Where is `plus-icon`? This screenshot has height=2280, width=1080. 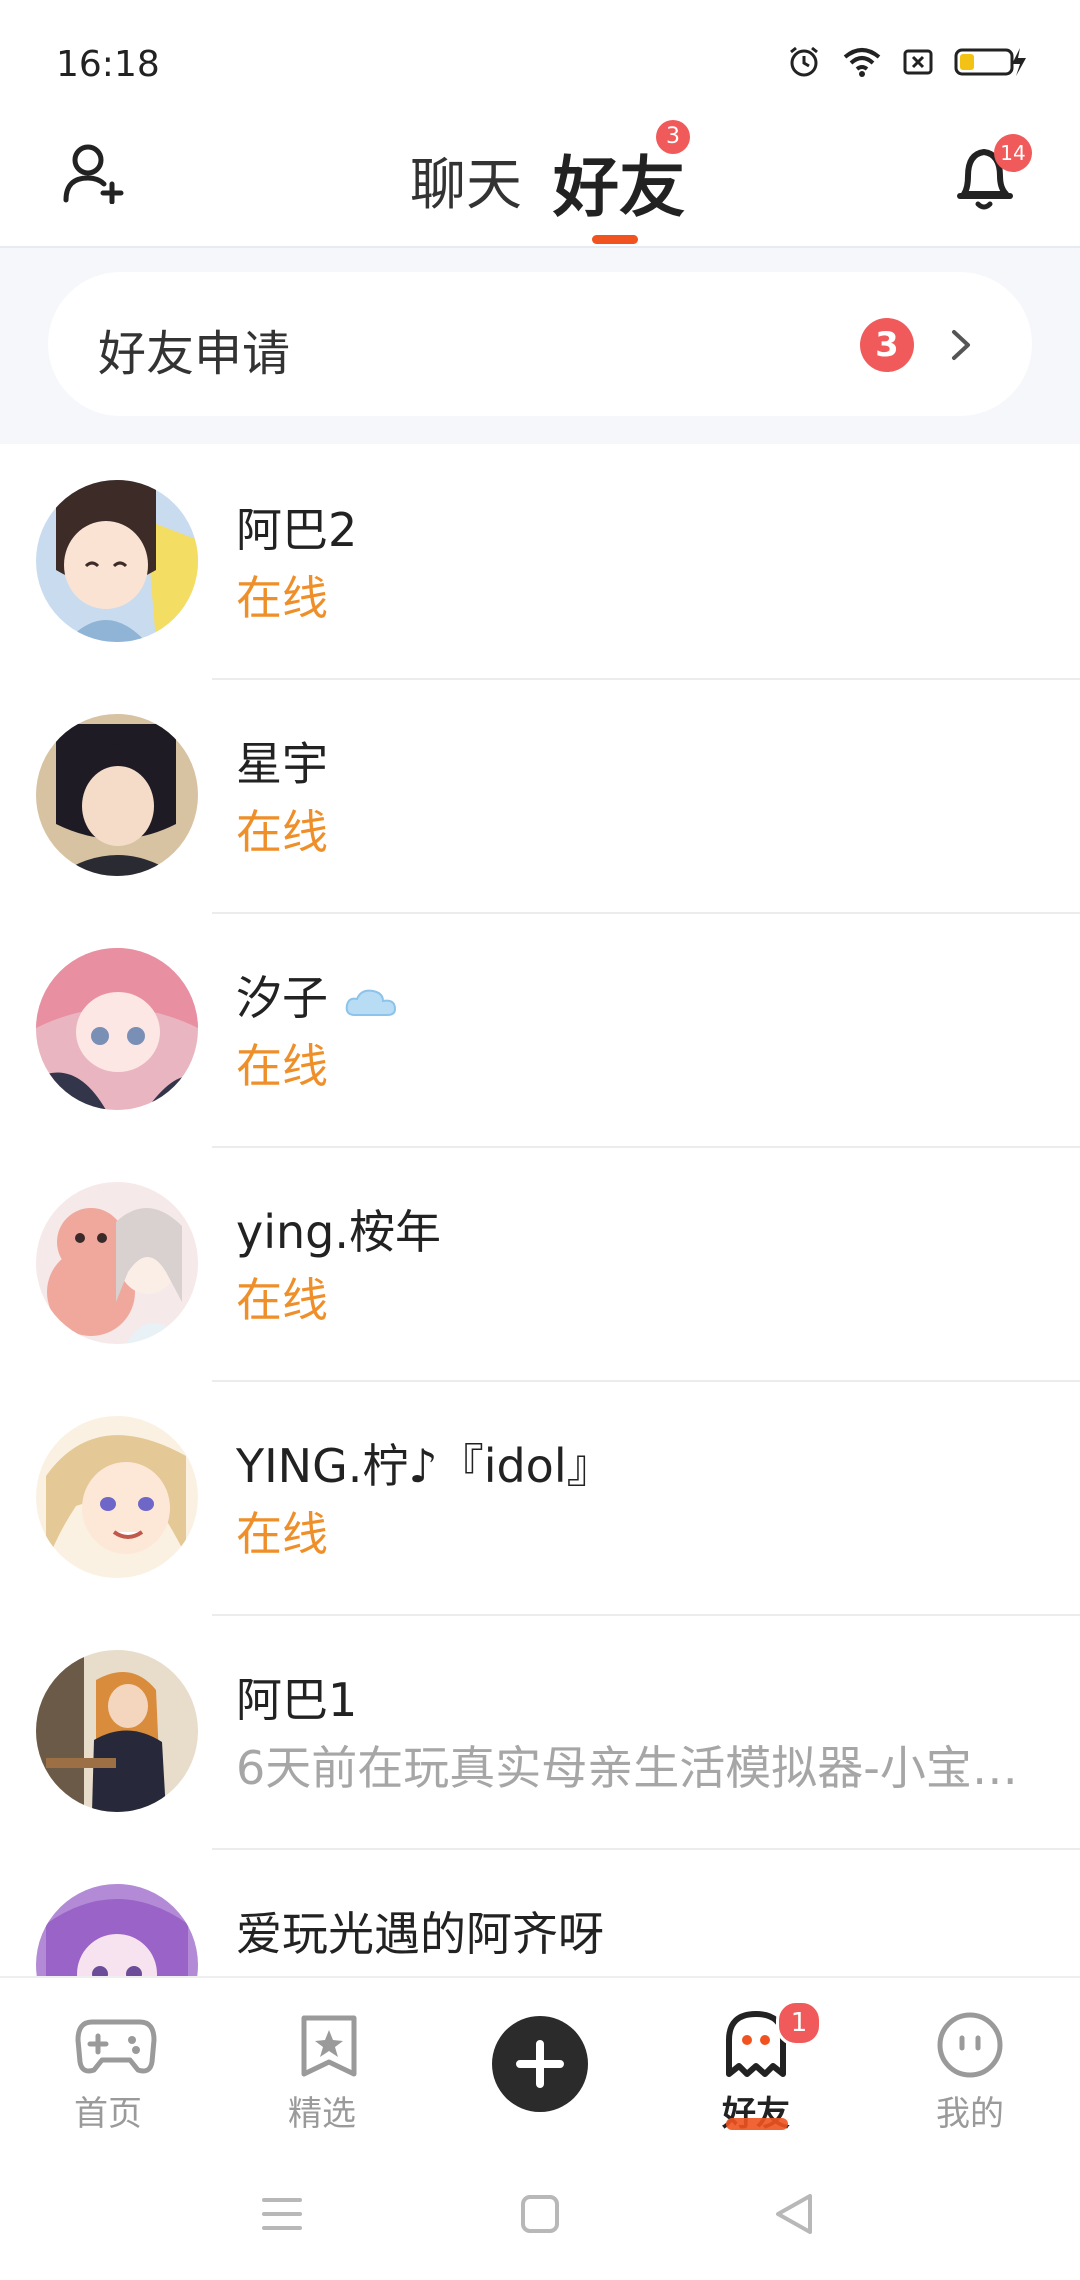
plus-icon is located at coordinates (540, 2064).